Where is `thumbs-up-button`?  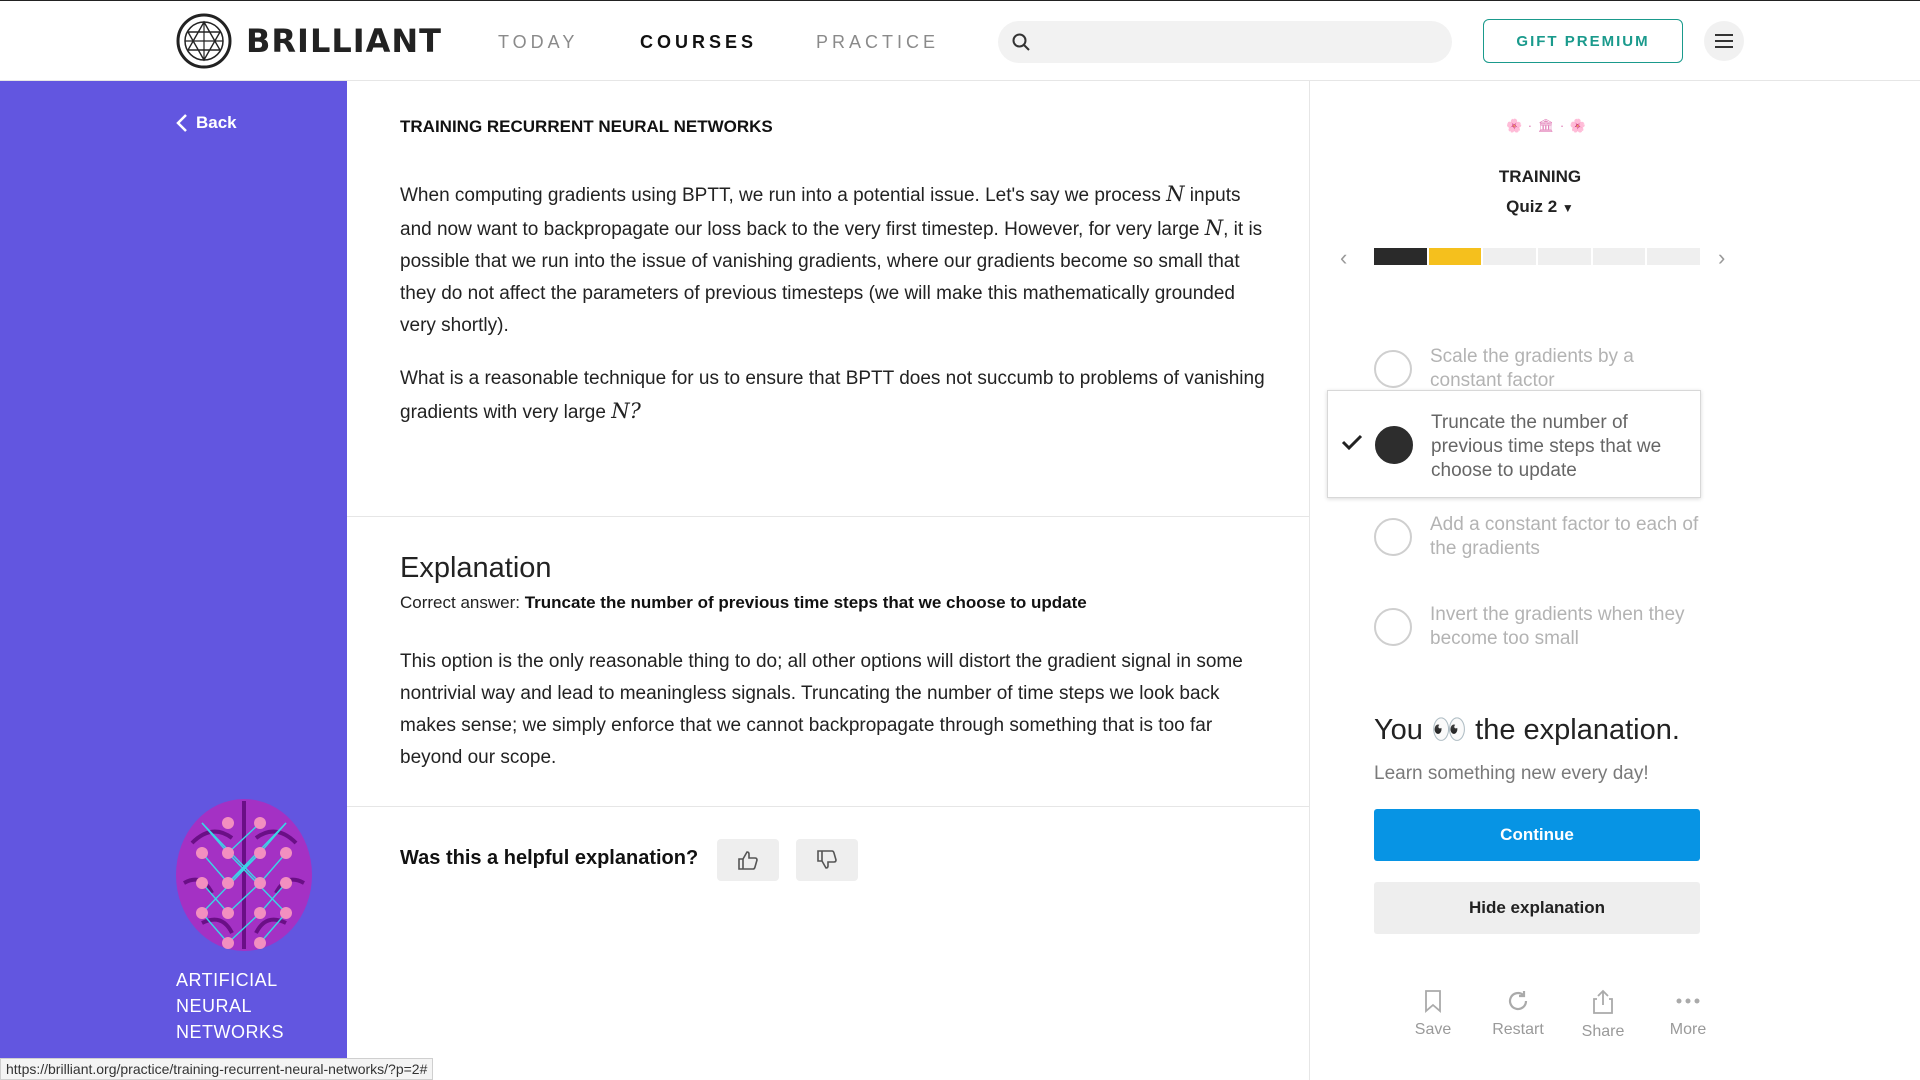
thumbs-up-button is located at coordinates (748, 860).